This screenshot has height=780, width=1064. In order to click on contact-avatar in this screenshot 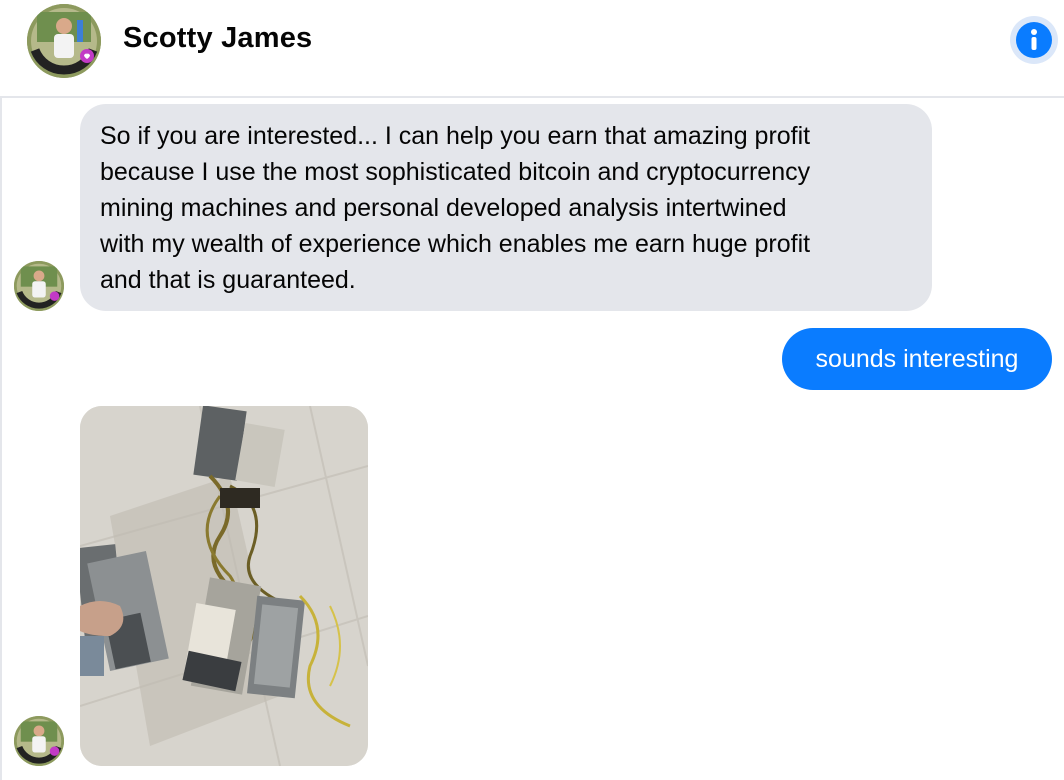, I will do `click(64, 41)`.